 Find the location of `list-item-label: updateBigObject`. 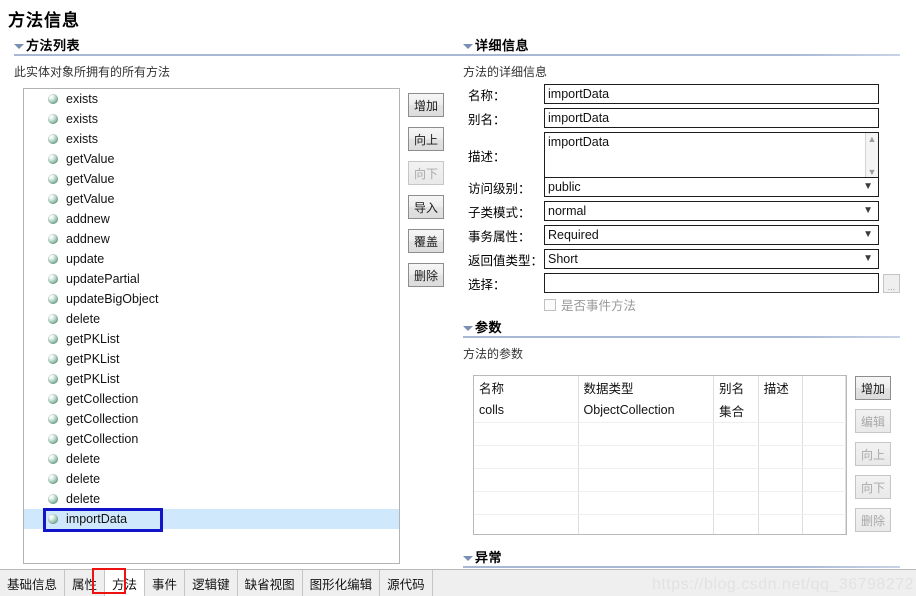

list-item-label: updateBigObject is located at coordinates (112, 299).